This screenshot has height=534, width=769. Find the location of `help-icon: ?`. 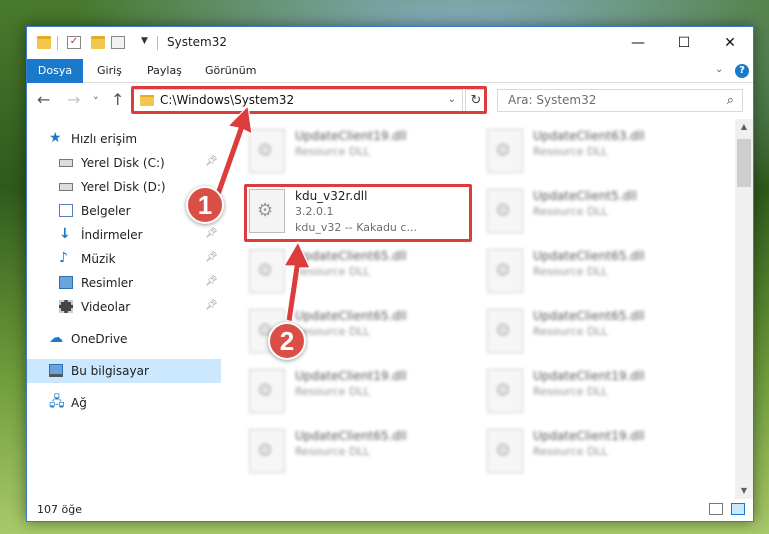

help-icon: ? is located at coordinates (742, 71).